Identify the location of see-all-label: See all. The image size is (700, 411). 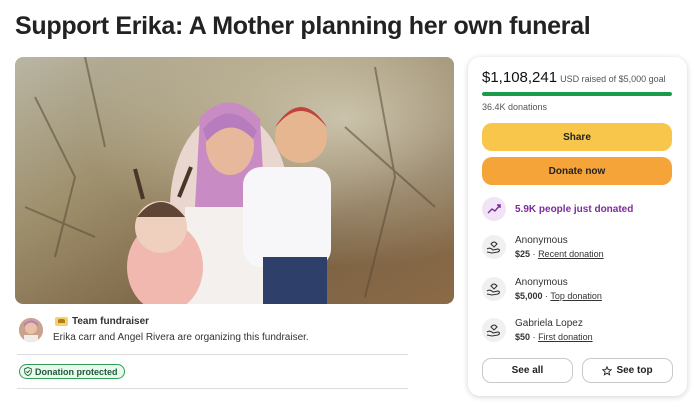
(527, 370).